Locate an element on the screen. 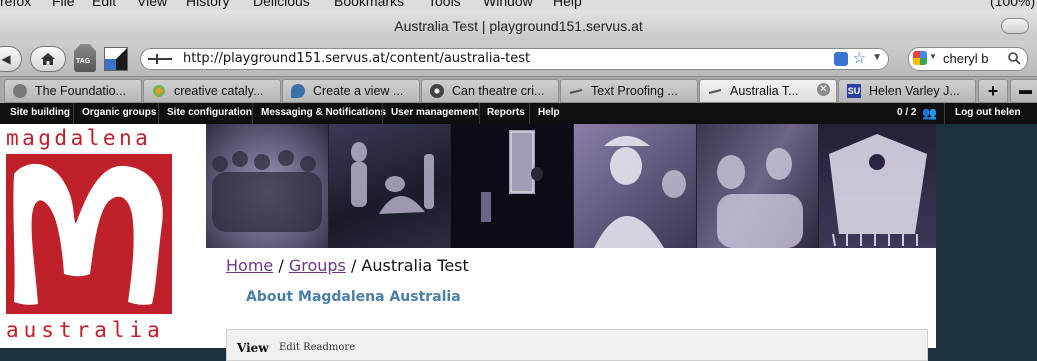  delicious-icon is located at coordinates (116, 59).